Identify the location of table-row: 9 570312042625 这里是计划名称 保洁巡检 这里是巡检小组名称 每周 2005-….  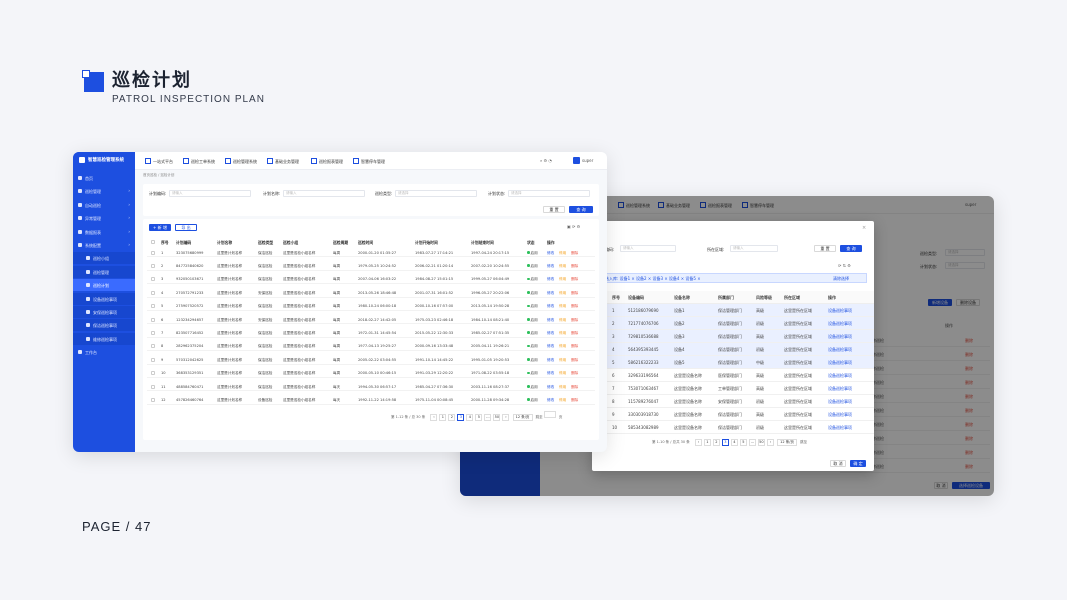
(371, 360).